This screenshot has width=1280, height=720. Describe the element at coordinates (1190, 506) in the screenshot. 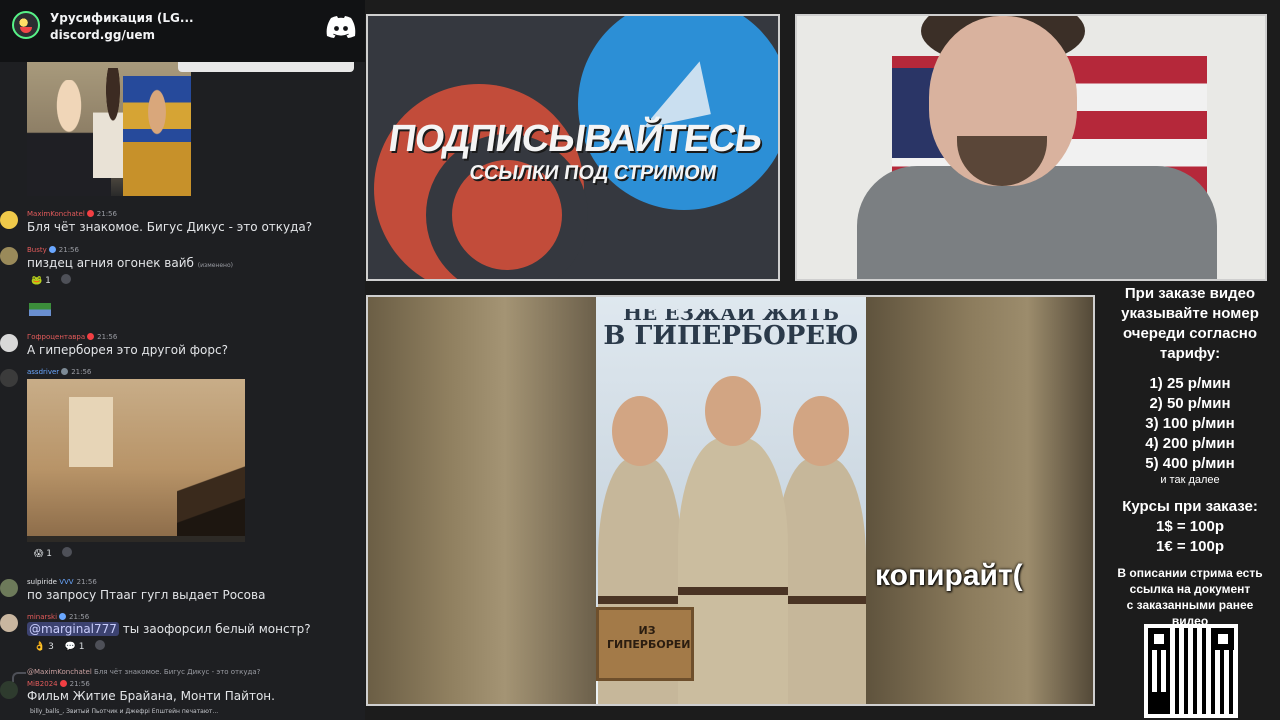

I see `courses-title: Курсы при заказе:` at that location.